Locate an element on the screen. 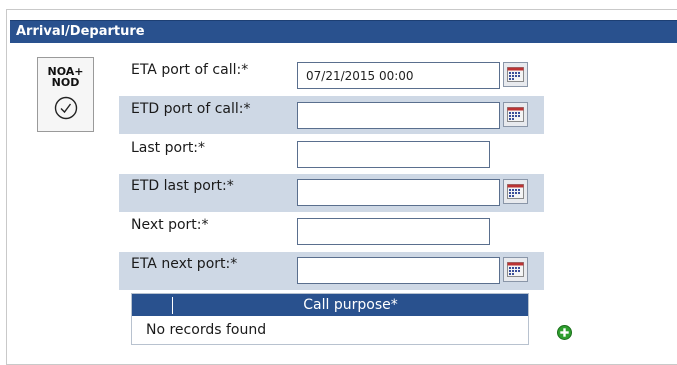 The width and height of the screenshot is (677, 365). eta-next-port-input is located at coordinates (398, 270).